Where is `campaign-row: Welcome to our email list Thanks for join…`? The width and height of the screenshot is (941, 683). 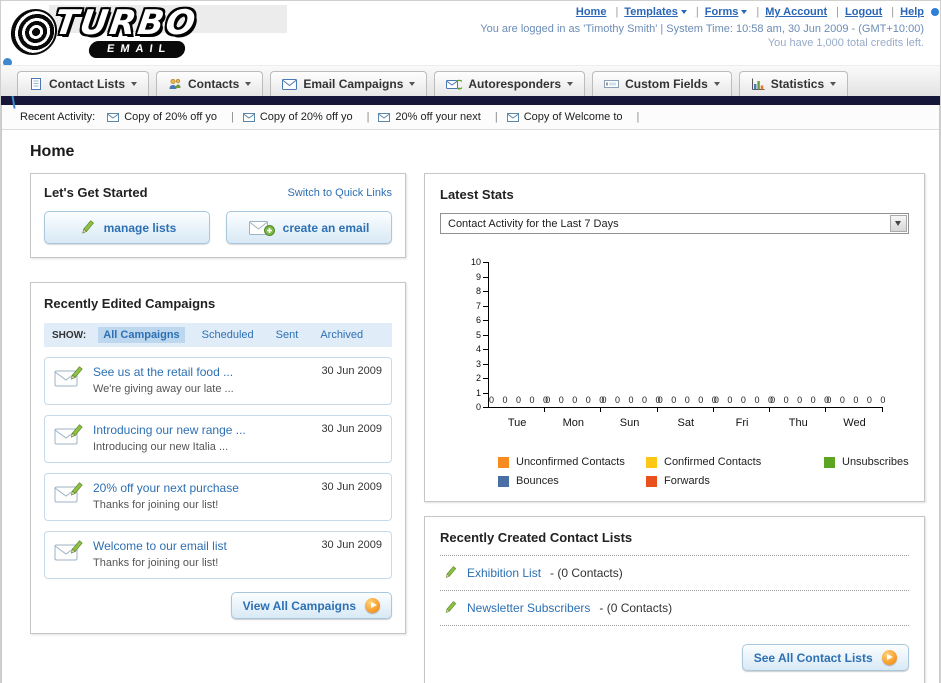
campaign-row: Welcome to our email list Thanks for join… is located at coordinates (218, 555).